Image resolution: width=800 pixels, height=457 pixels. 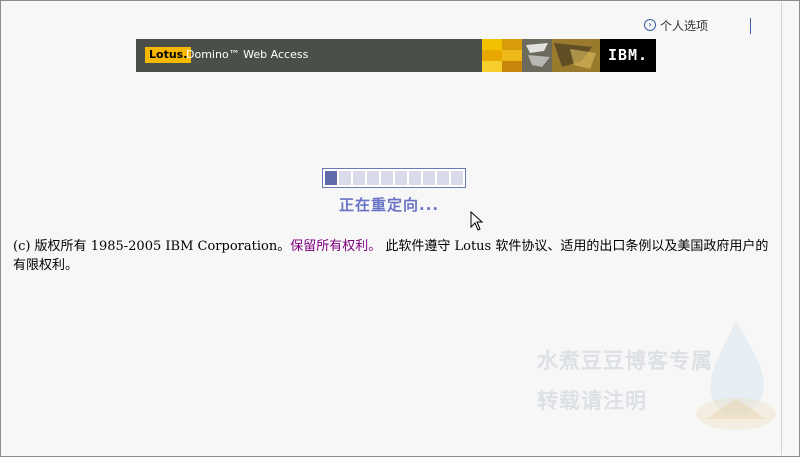 I want to click on personal-options-link: › 个人选项, so click(x=676, y=25).